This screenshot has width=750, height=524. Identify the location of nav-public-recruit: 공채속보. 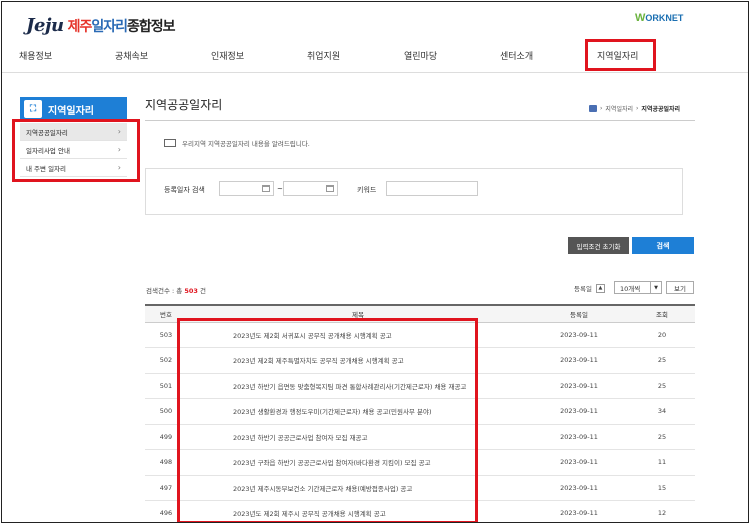
(131, 55).